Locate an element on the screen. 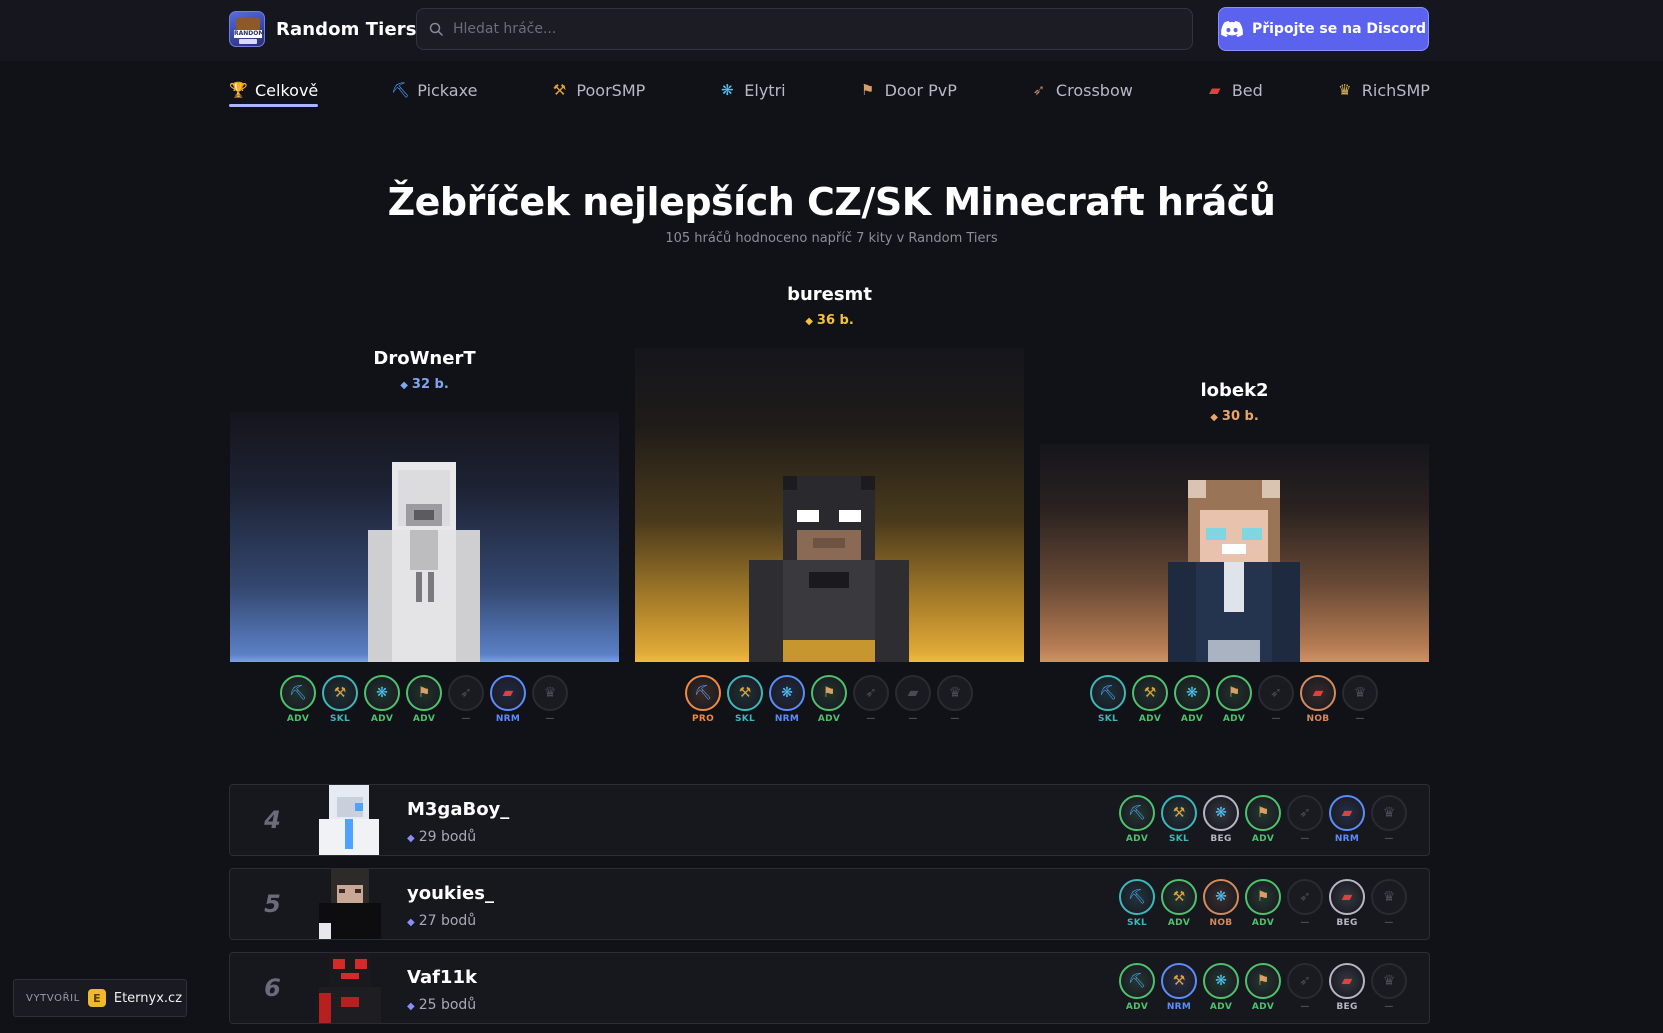 This screenshot has width=1663, height=1033. podium-points: ◆ 30 b. is located at coordinates (1234, 416).